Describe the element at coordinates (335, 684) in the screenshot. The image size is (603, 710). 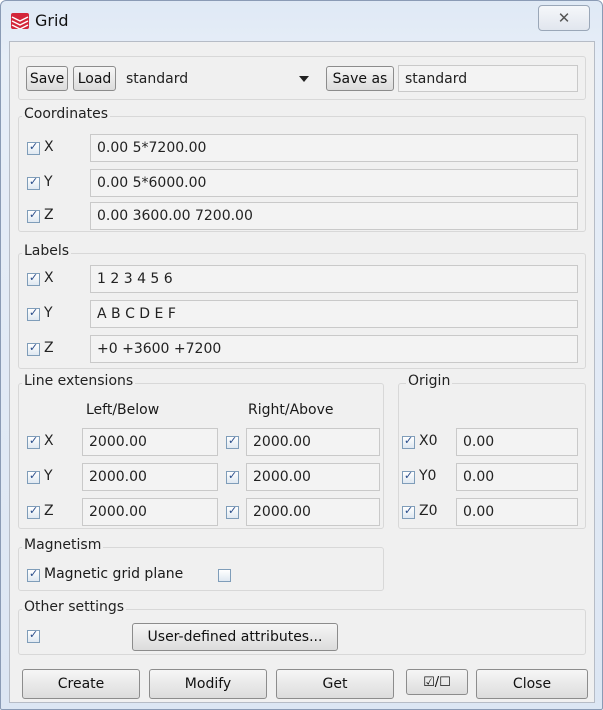
I see `get-button: Get` at that location.